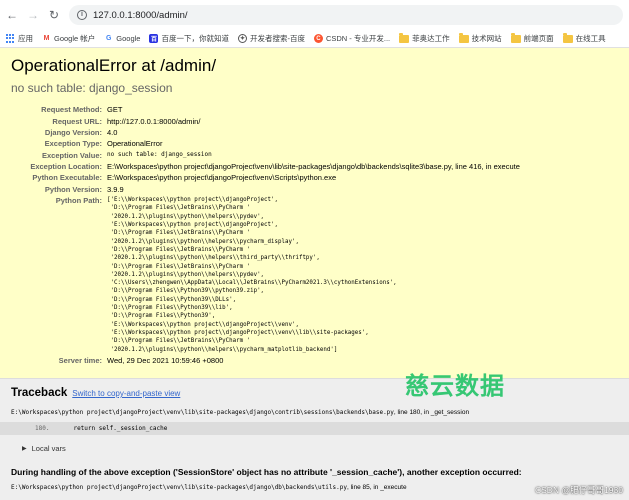 The image size is (629, 500). Describe the element at coordinates (92, 88) in the screenshot. I see `error-subtitle: no such table: django_session` at that location.